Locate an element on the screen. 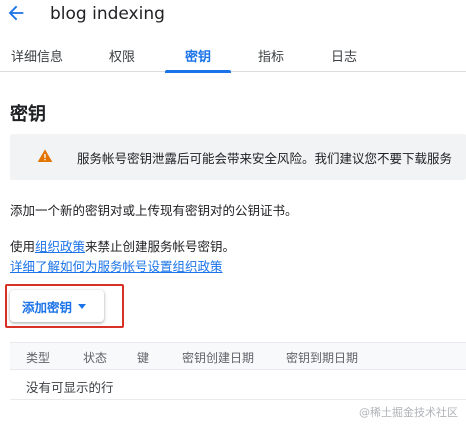 The image size is (466, 431). caret-down-icon is located at coordinates (82, 306).